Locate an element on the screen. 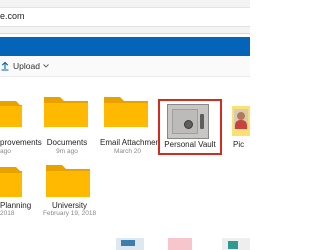 The image size is (320, 250). upload-icon is located at coordinates (5, 66).